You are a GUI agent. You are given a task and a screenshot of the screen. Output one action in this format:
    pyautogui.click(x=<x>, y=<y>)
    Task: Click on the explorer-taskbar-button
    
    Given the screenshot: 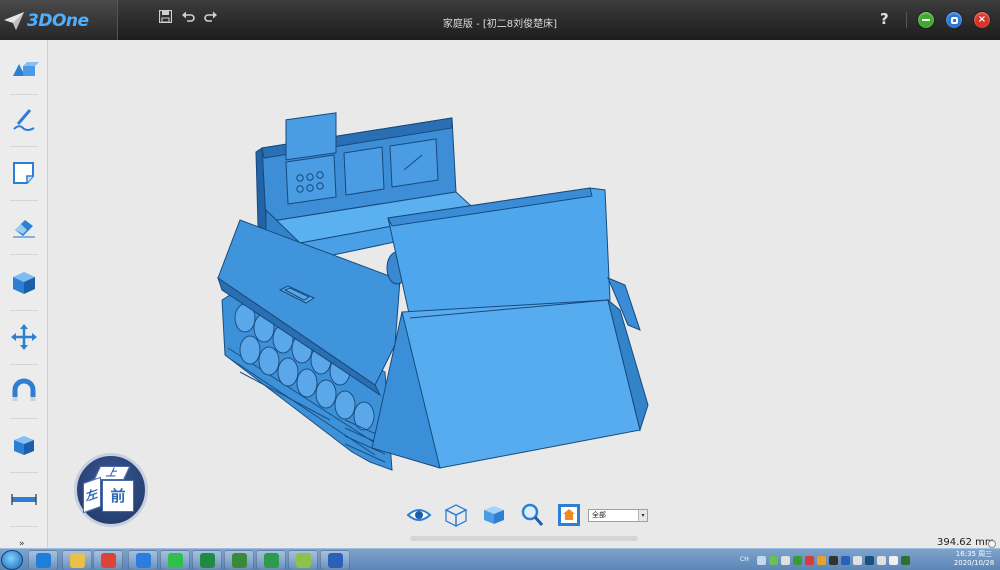 What is the action you would take?
    pyautogui.click(x=77, y=560)
    